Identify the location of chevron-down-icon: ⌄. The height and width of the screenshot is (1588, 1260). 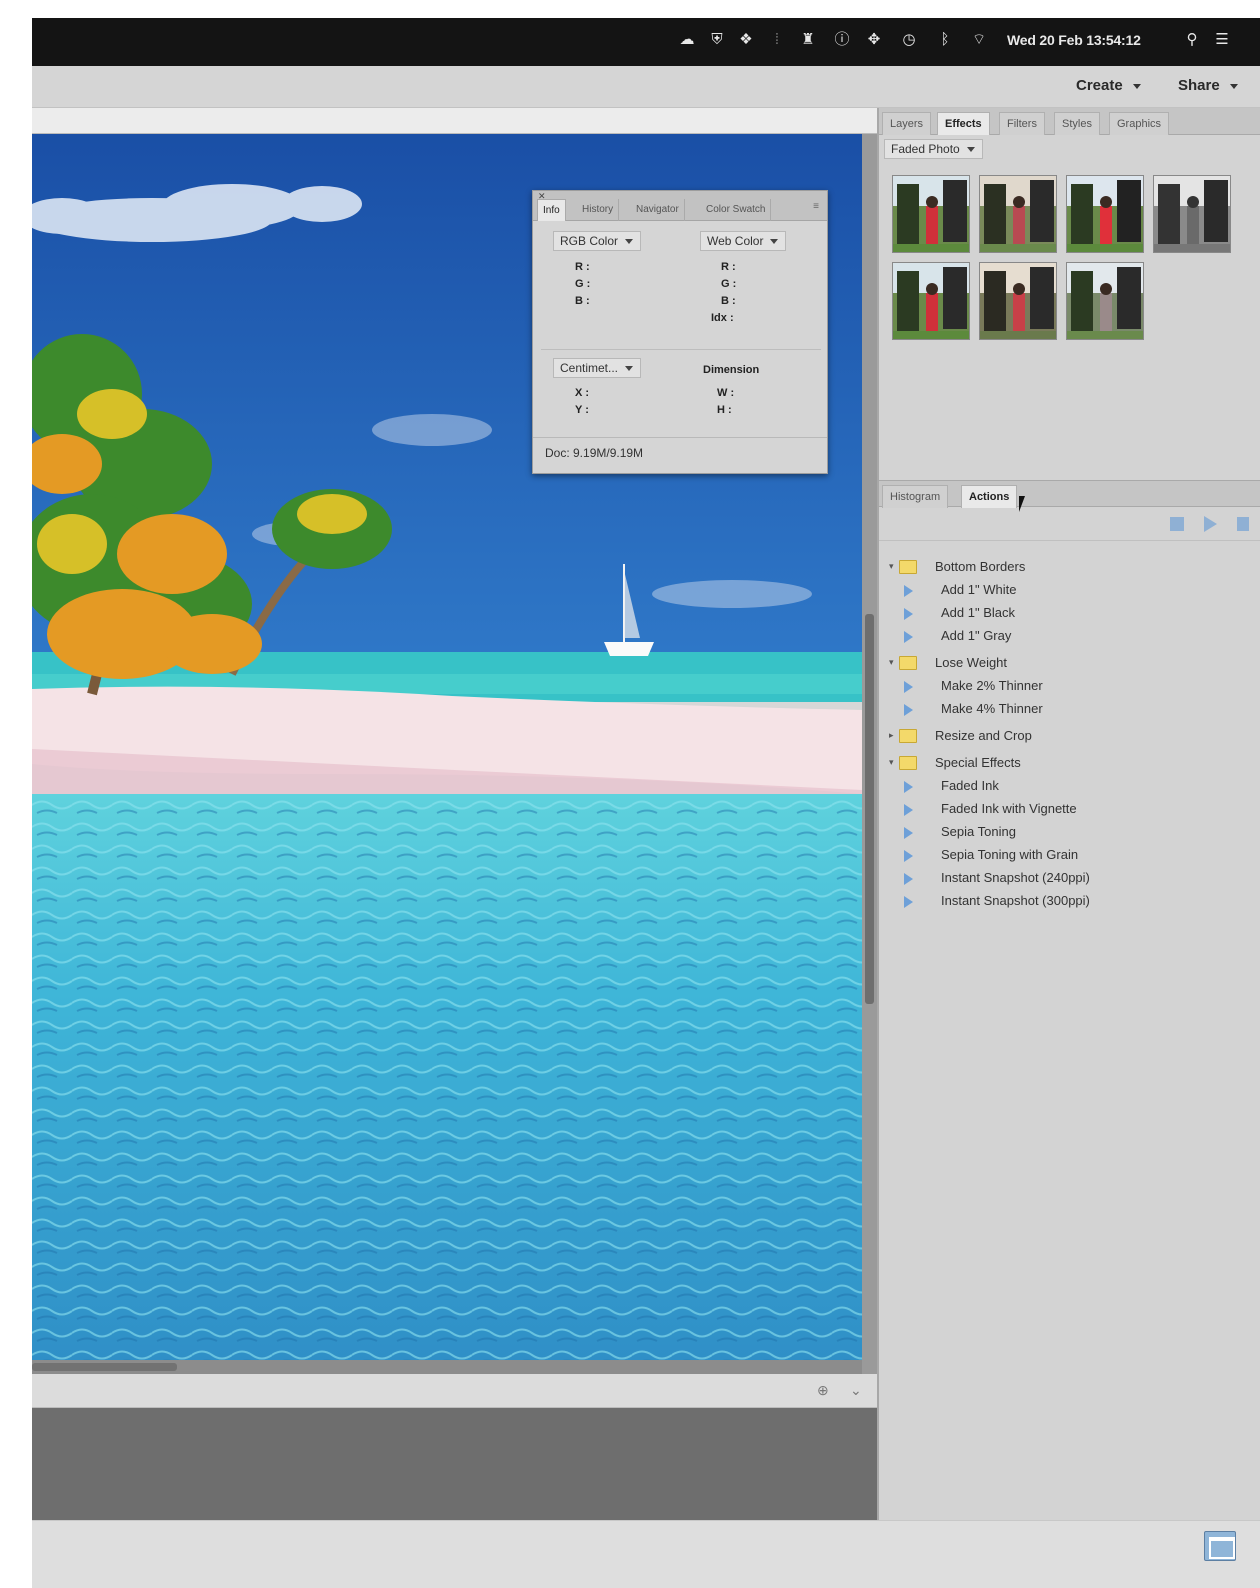
(856, 1390).